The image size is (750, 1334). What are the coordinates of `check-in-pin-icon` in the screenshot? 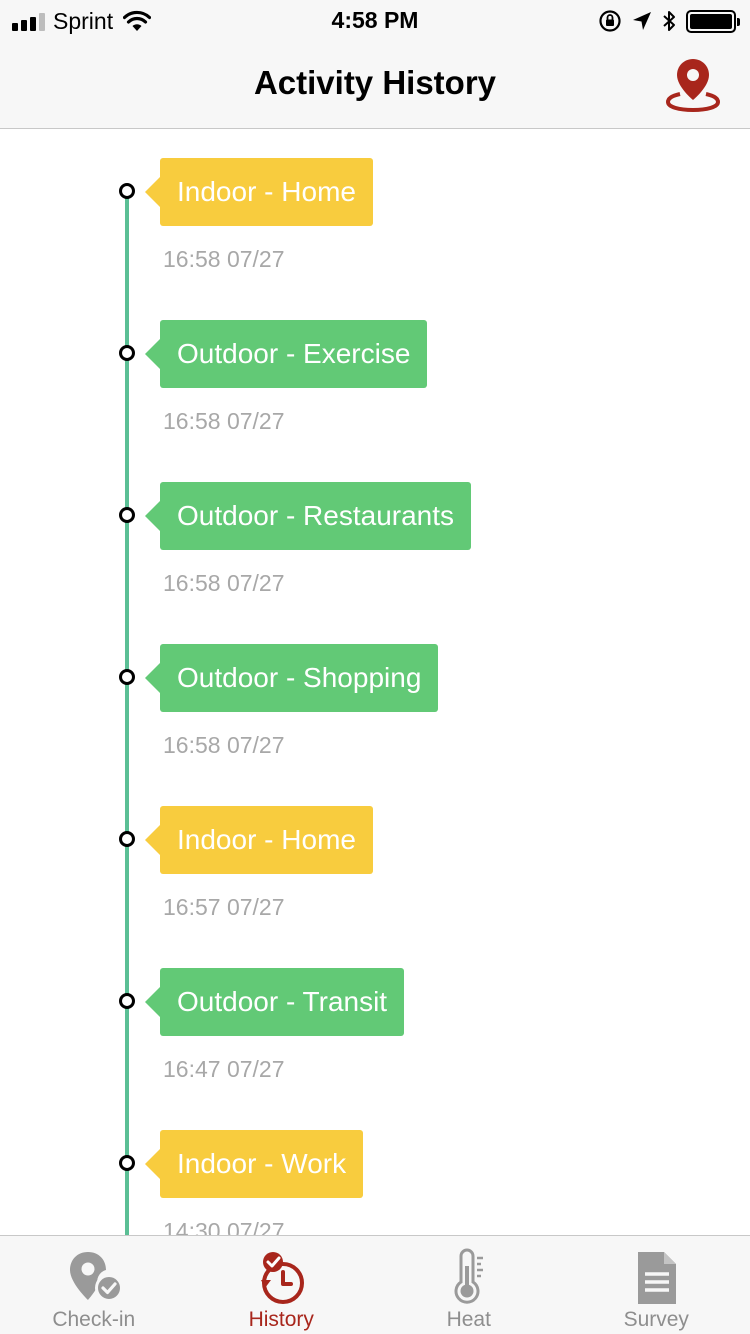 It's located at (96, 1277).